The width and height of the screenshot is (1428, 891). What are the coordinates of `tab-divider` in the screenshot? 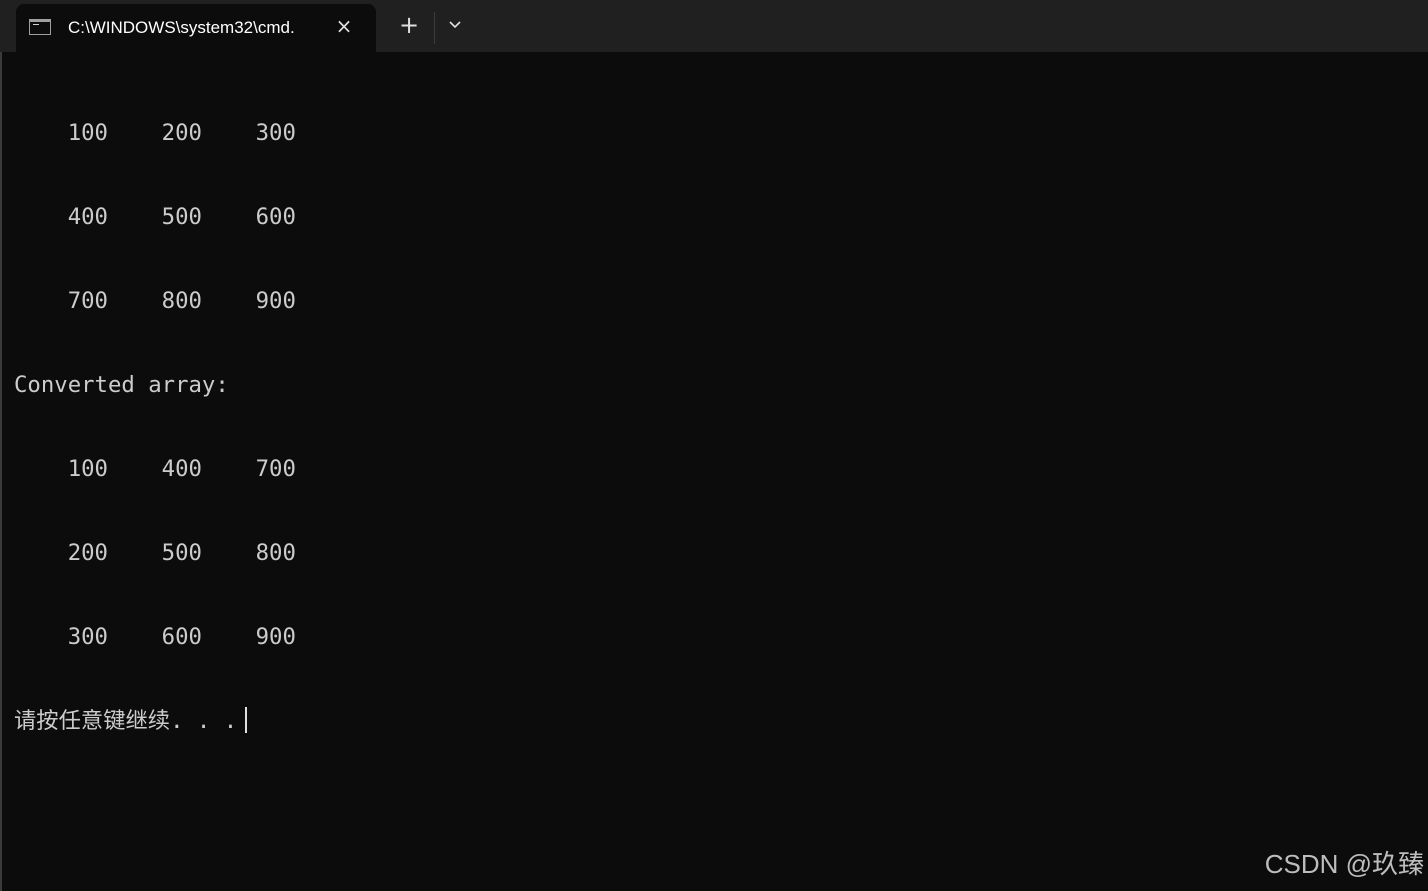 It's located at (434, 28).